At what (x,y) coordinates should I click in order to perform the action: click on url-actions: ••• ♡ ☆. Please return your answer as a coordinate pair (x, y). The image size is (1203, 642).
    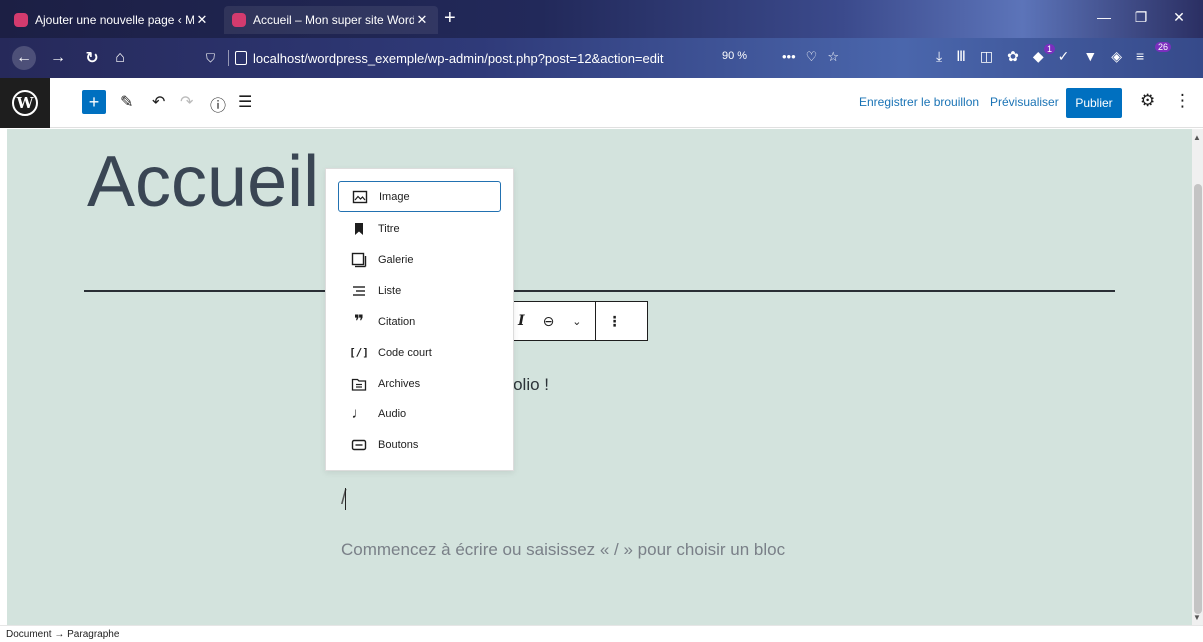
    Looking at the image, I should click on (810, 57).